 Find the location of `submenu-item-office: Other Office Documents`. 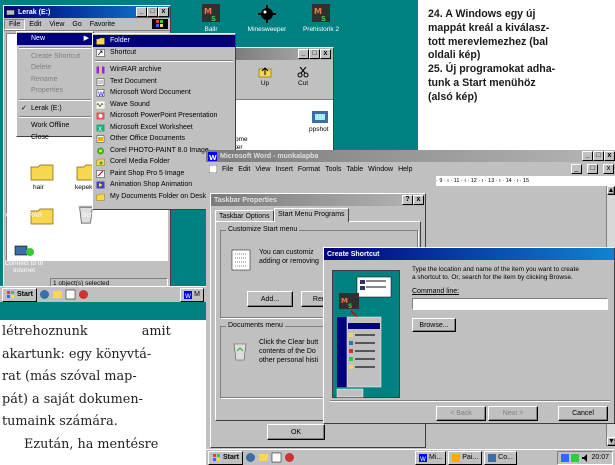

submenu-item-office: Other Office Documents is located at coordinates (164, 139).